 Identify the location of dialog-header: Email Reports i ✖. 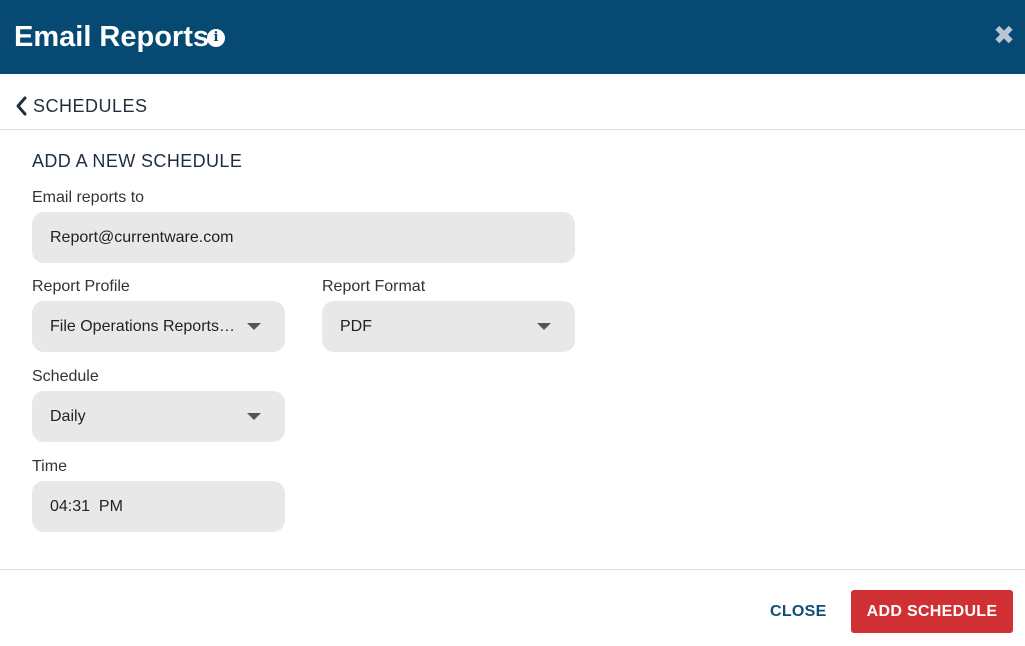
(512, 37).